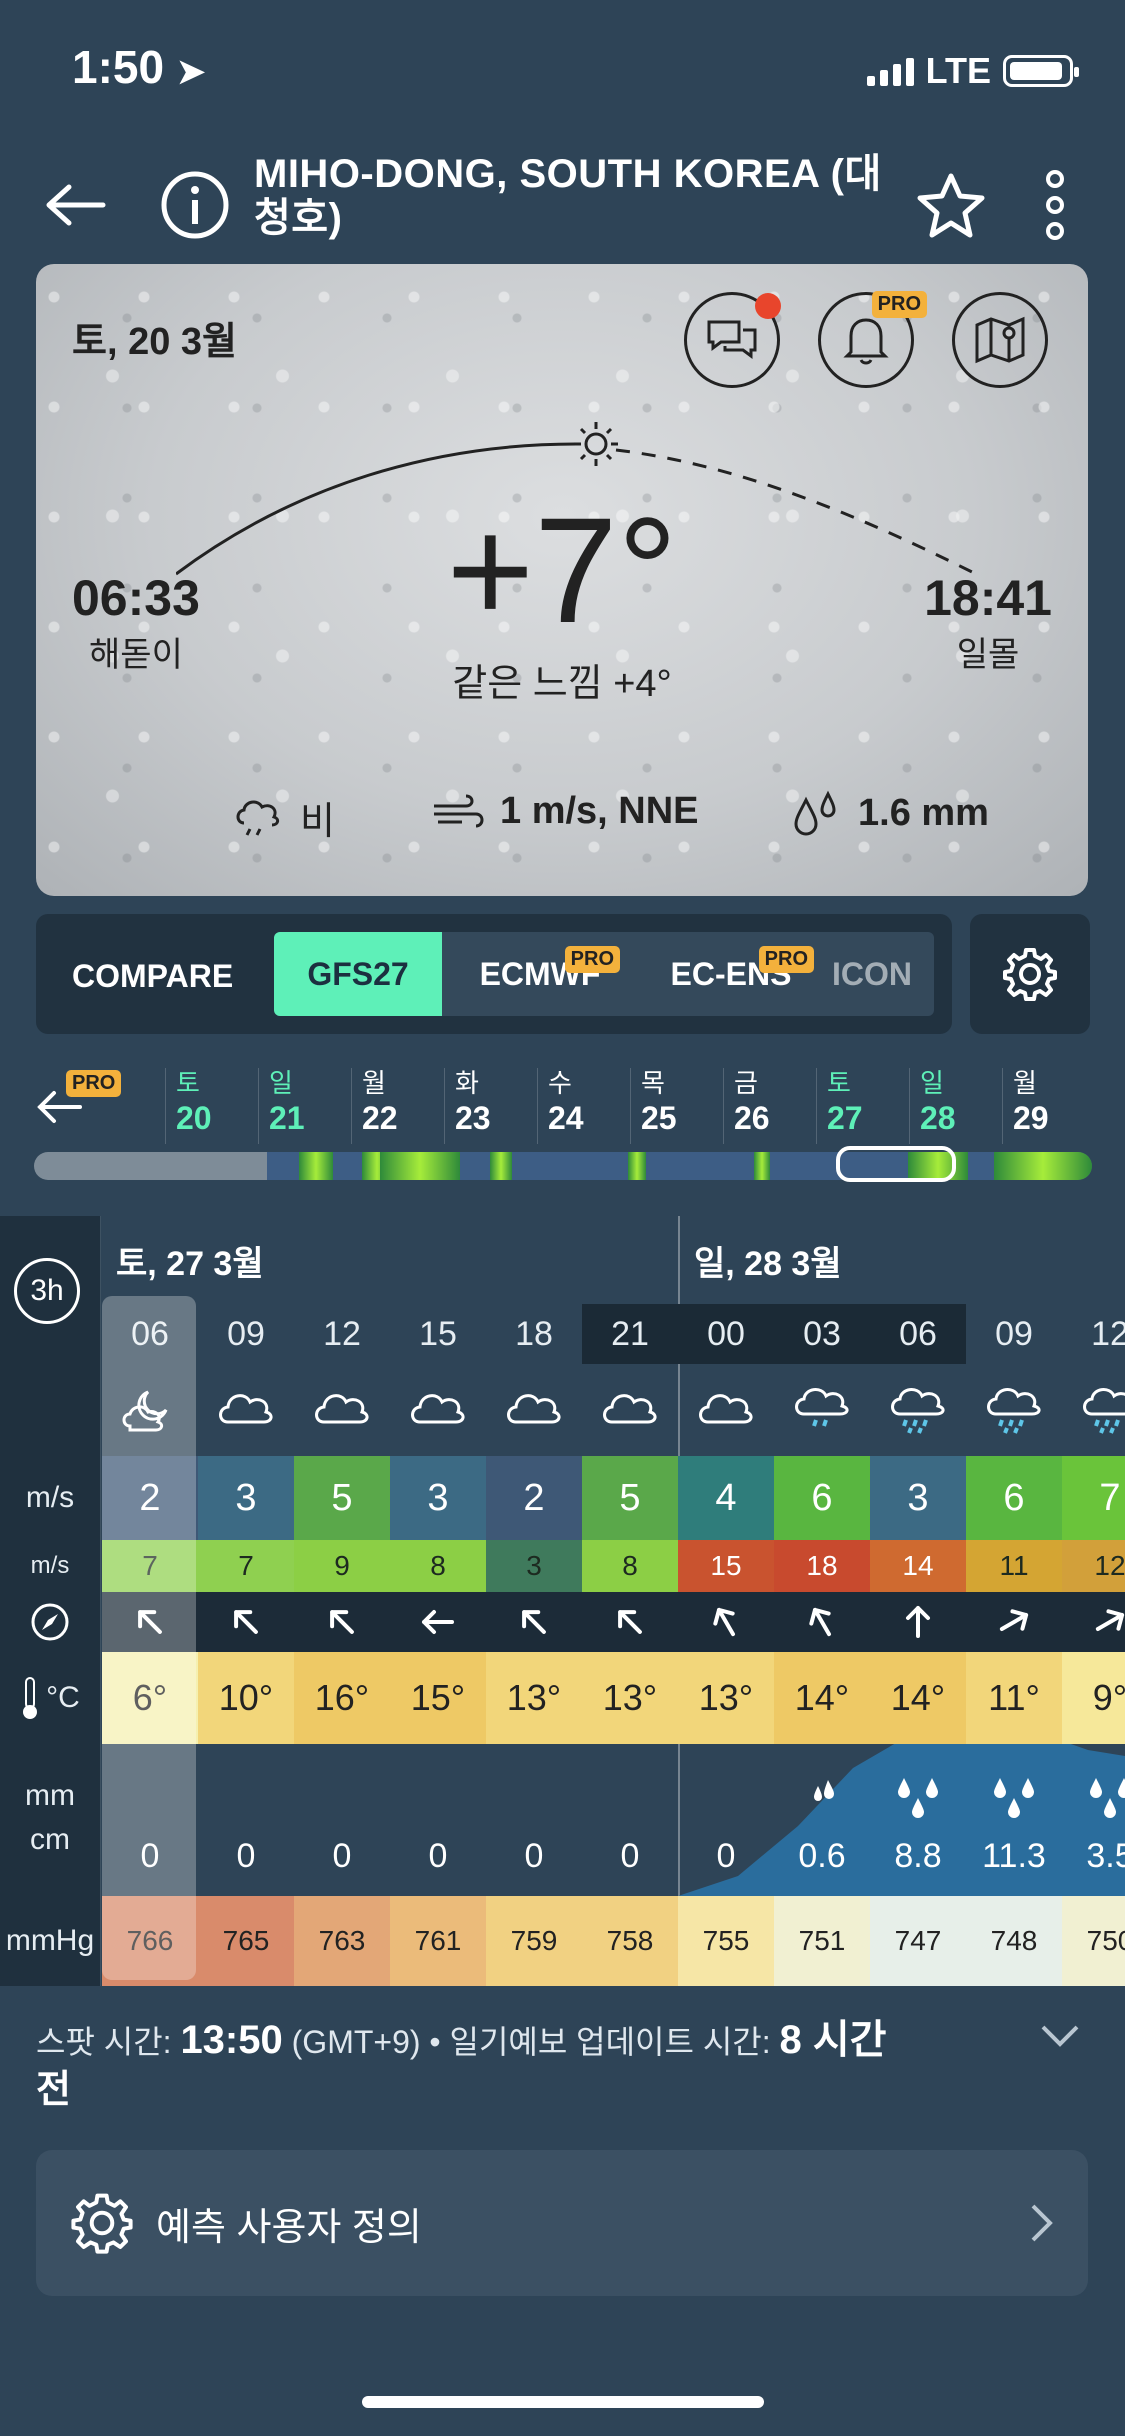 This screenshot has height=2436, width=1125. What do you see at coordinates (342, 1698) in the screenshot?
I see `temperature-cell: 16°` at bounding box center [342, 1698].